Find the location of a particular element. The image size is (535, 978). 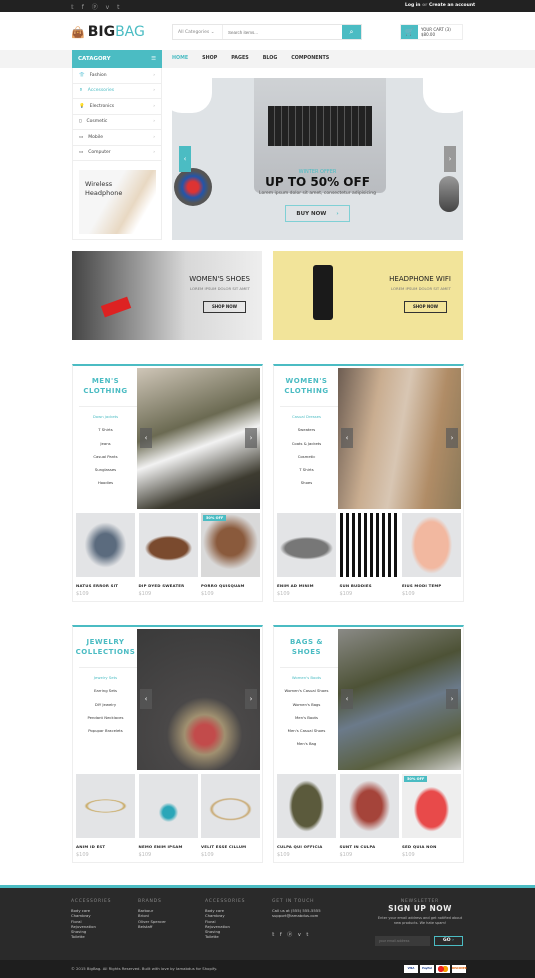

product-name: EIUS MODI TEMP is located at coordinates (431, 585).